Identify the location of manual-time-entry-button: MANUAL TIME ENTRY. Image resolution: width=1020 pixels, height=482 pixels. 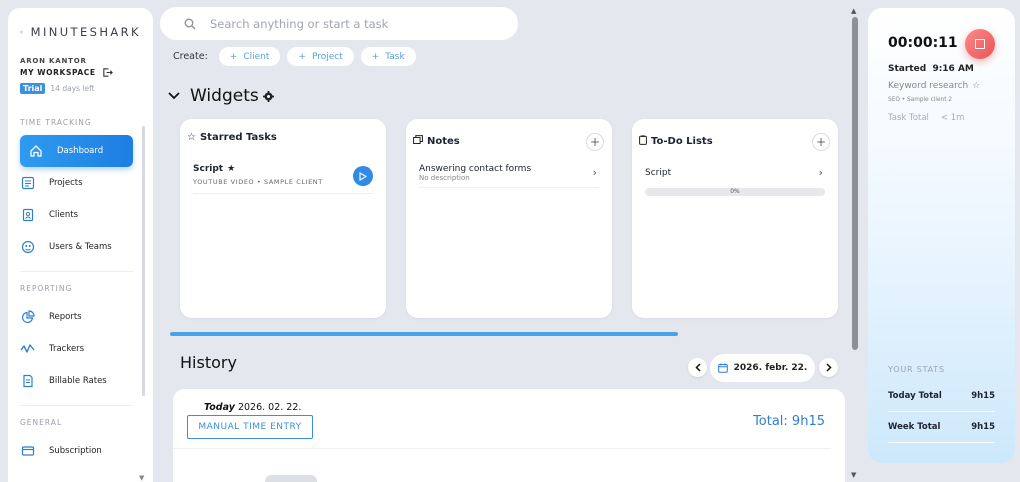
(250, 427).